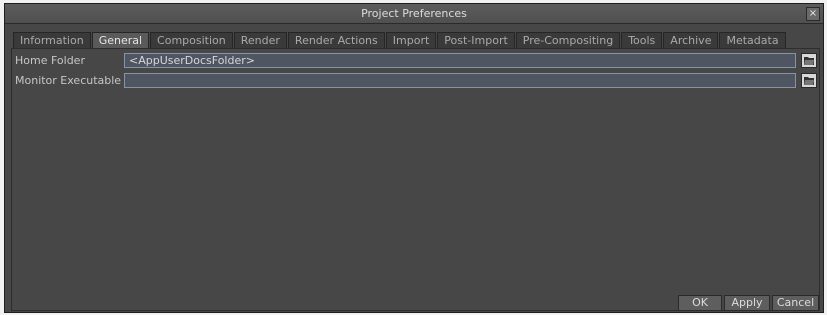  What do you see at coordinates (460, 60) in the screenshot?
I see `home-folder-input: <AppUserDocsFolder>` at bounding box center [460, 60].